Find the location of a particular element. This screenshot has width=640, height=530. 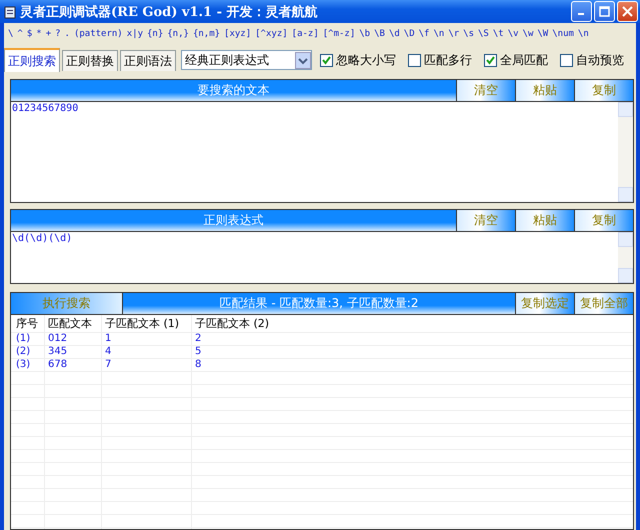

syntax-token-link: \W is located at coordinates (542, 34).